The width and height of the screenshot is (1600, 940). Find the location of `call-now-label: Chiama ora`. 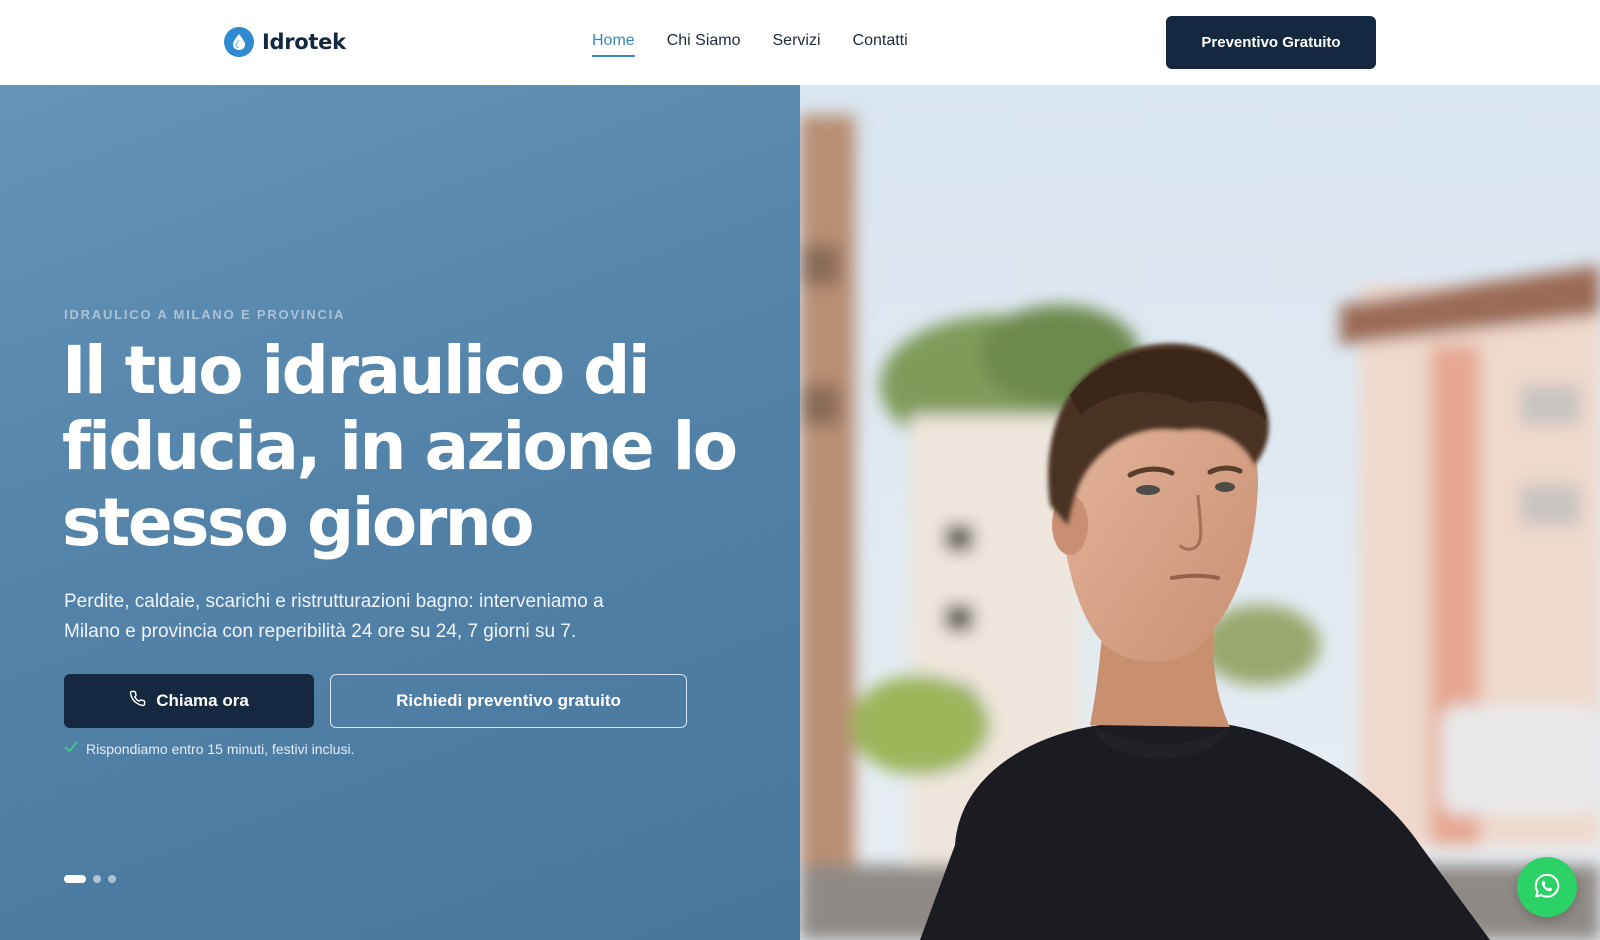

call-now-label: Chiama ora is located at coordinates (202, 700).